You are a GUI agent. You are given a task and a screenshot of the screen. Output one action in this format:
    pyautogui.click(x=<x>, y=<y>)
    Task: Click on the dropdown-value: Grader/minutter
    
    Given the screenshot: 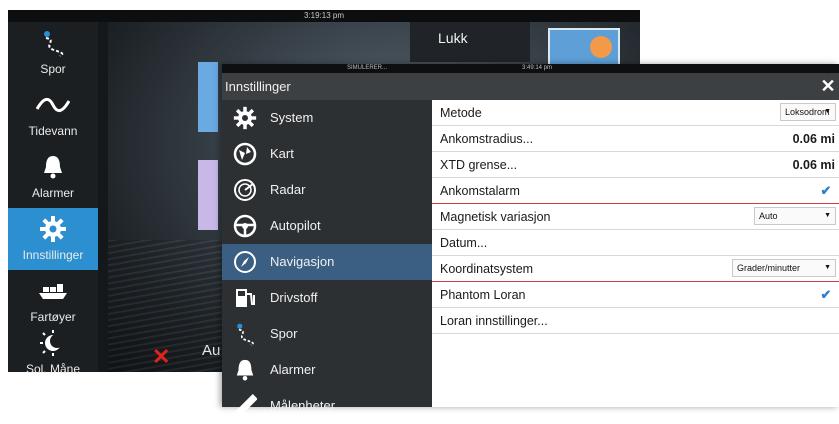 What is the action you would take?
    pyautogui.click(x=769, y=268)
    